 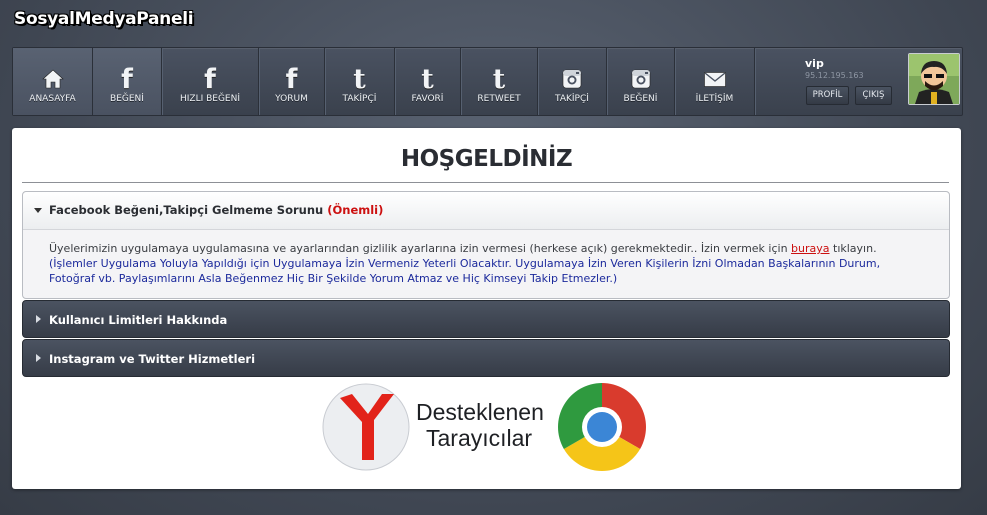 I want to click on nav-instagram-follower: TAKİPÇİ, so click(x=572, y=81).